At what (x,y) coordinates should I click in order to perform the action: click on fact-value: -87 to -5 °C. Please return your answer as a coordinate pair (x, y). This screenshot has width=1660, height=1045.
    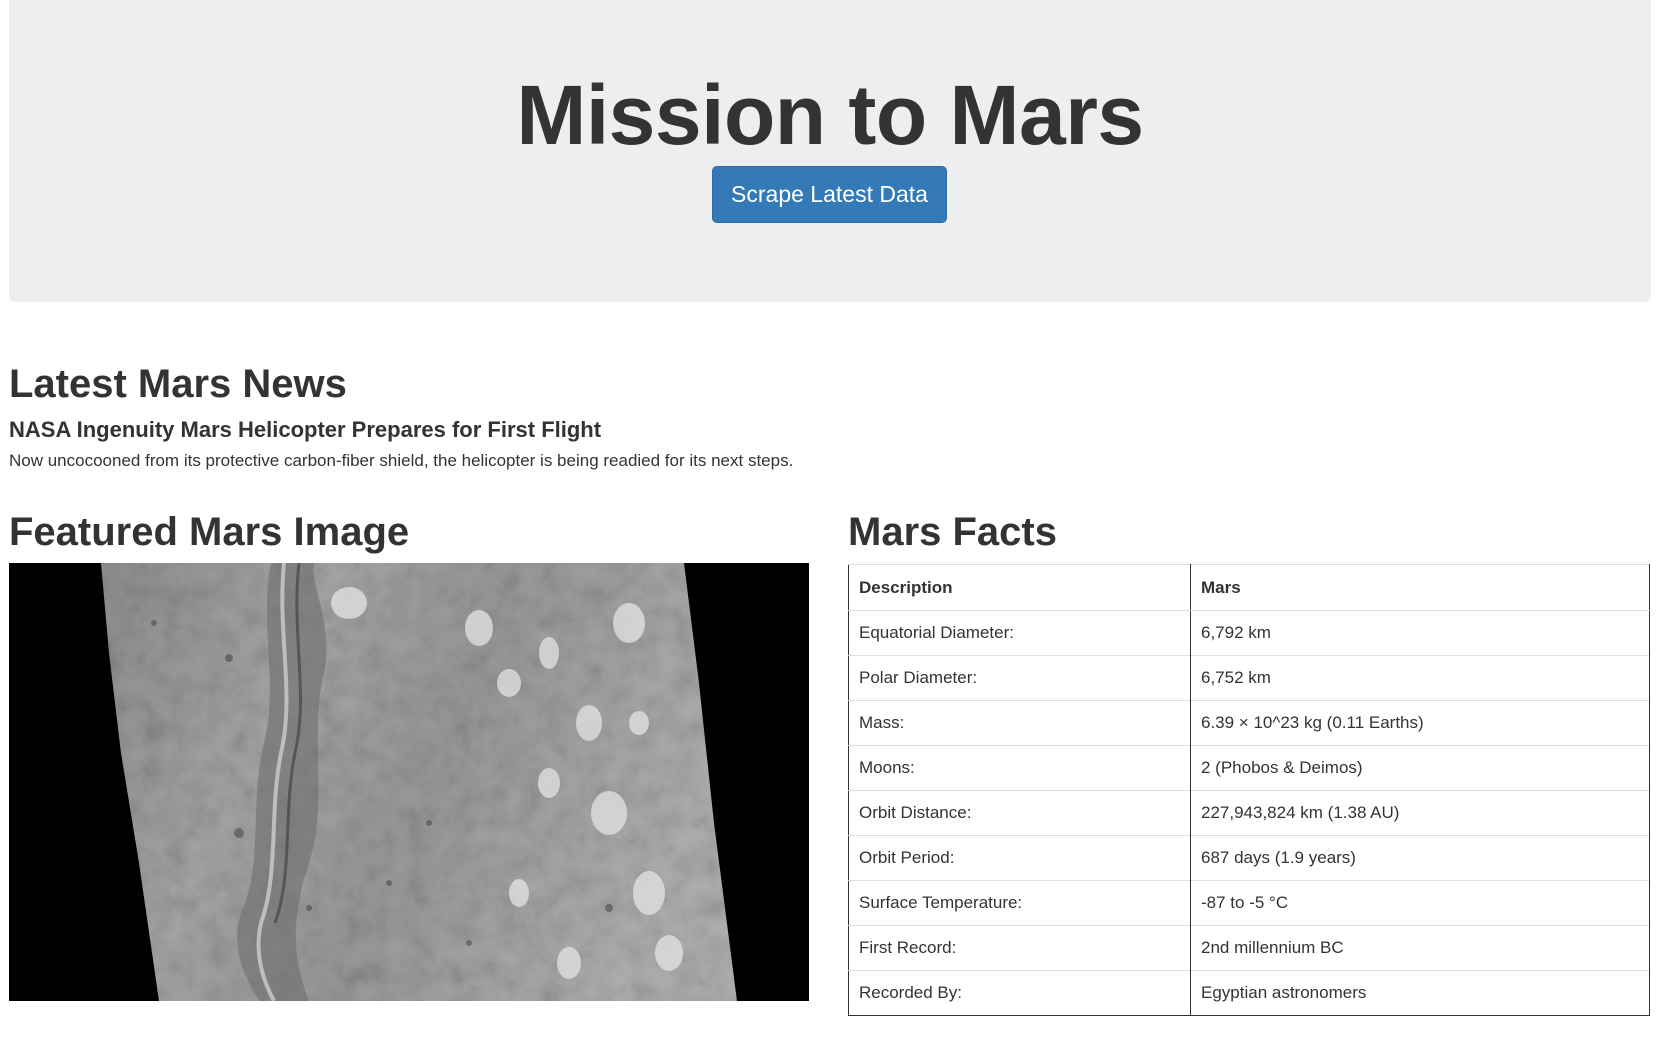
    Looking at the image, I should click on (1420, 903).